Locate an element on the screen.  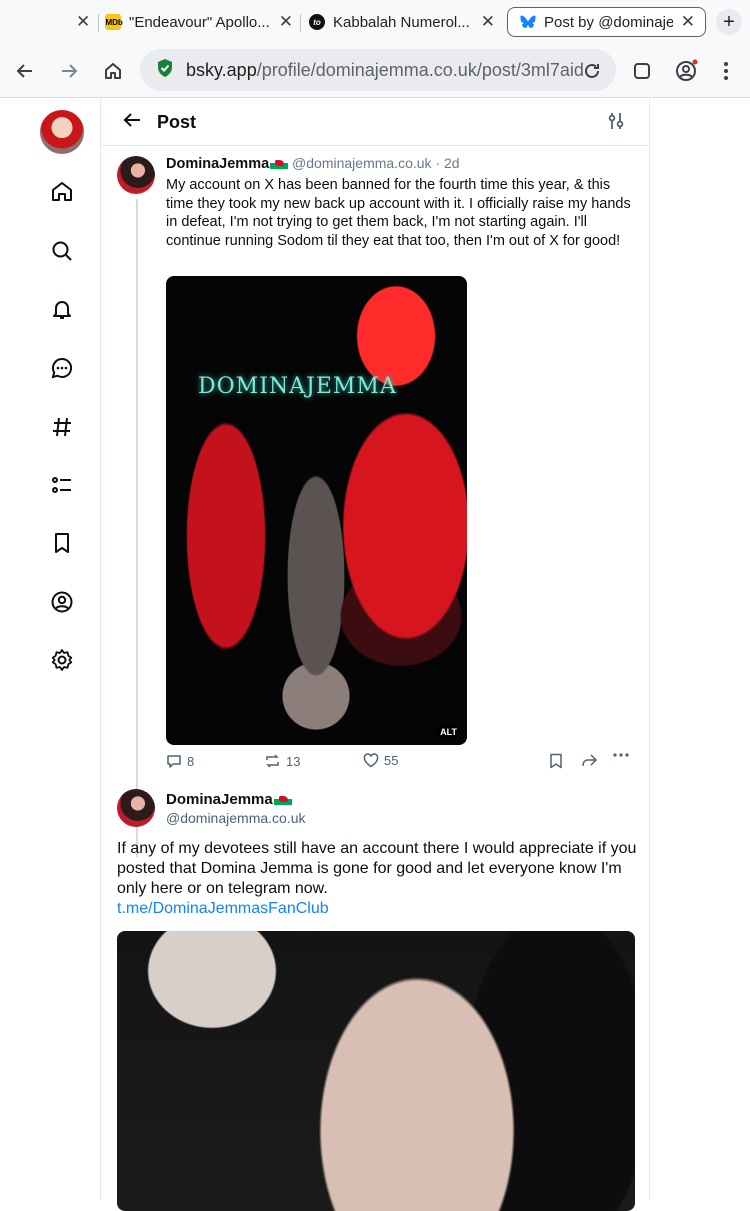
post-actions: 8 13 55 is located at coordinates (401, 763).